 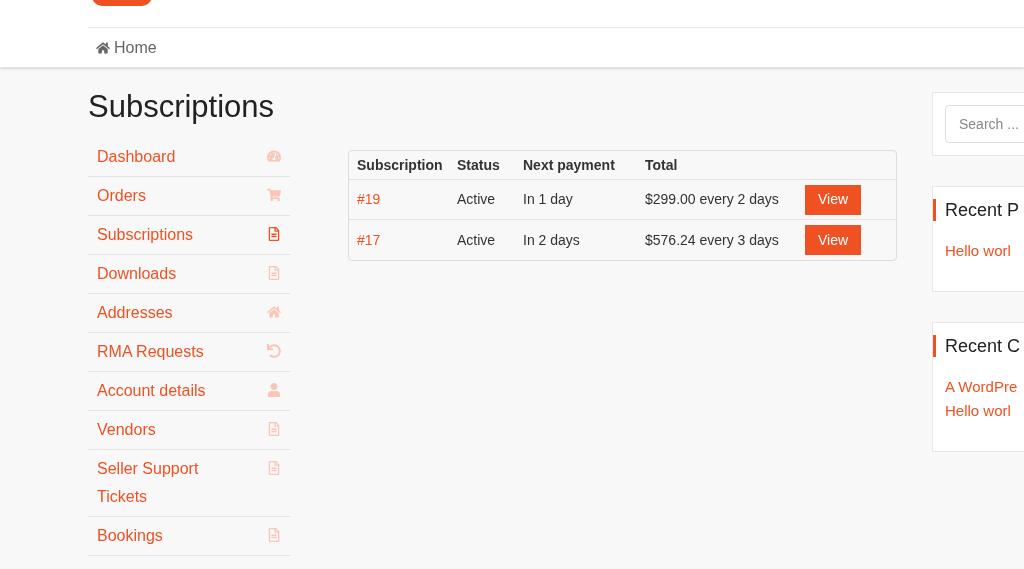 I want to click on column-header: Status, so click(x=479, y=165).